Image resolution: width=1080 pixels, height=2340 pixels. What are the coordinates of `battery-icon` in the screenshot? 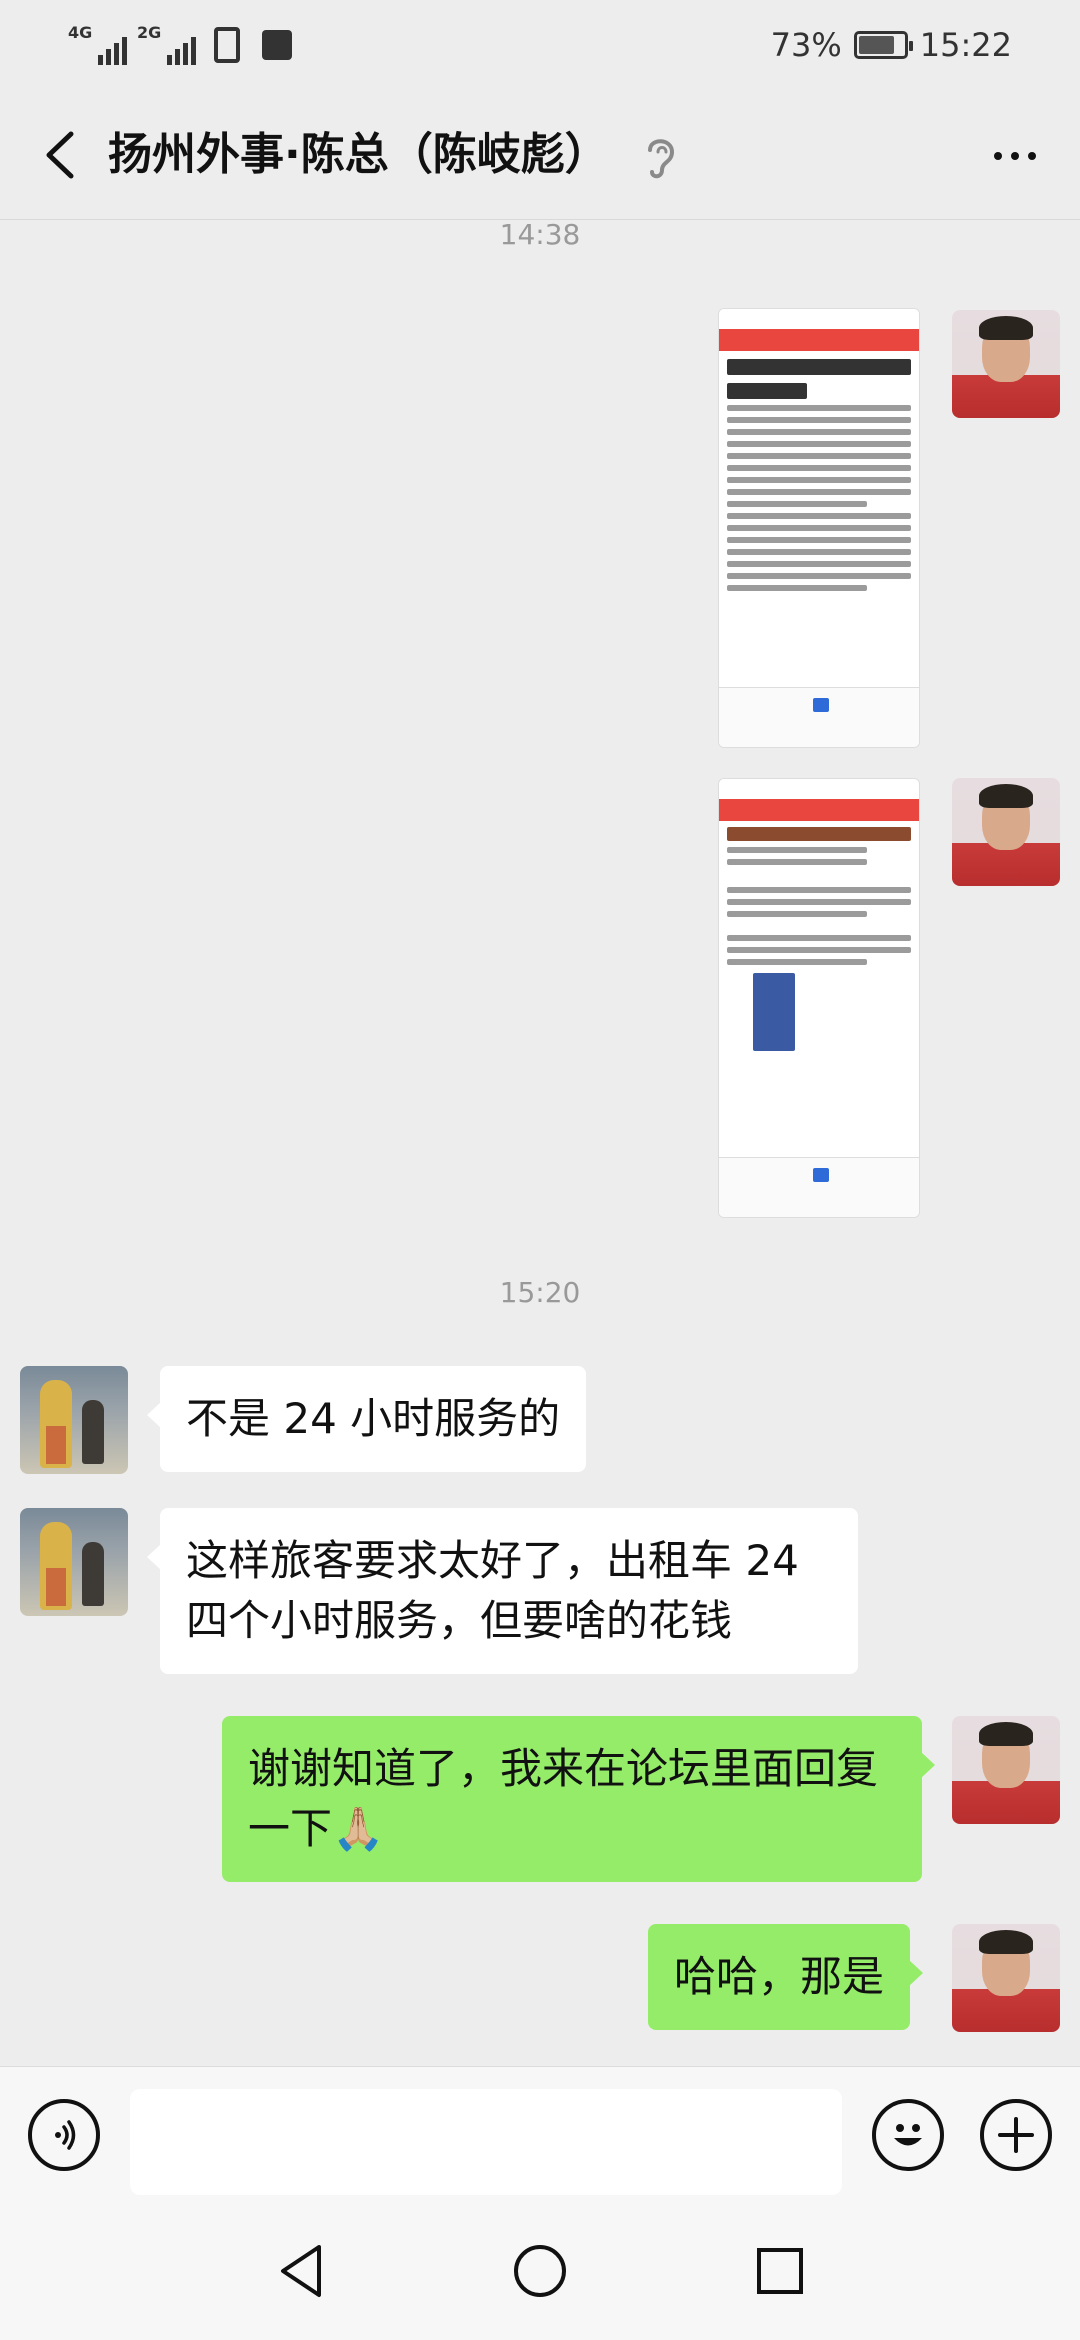 It's located at (883, 45).